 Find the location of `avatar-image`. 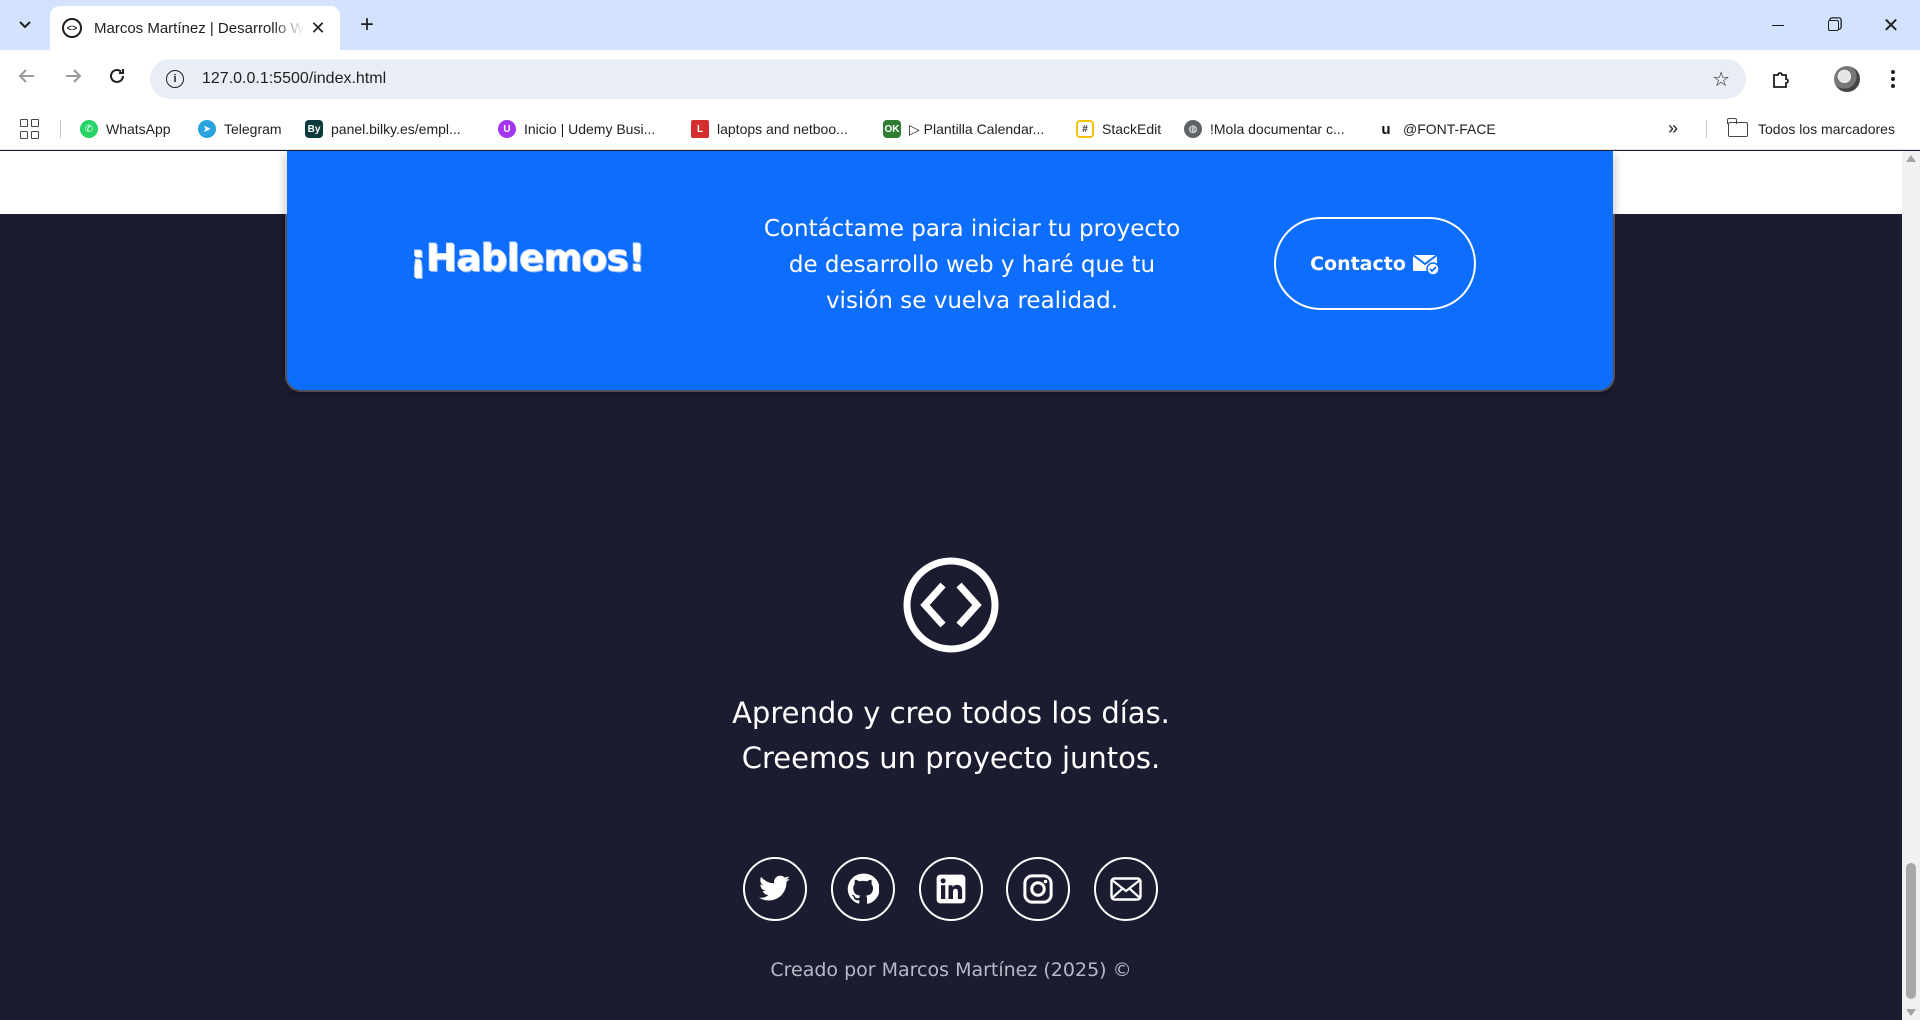

avatar-image is located at coordinates (1847, 79).